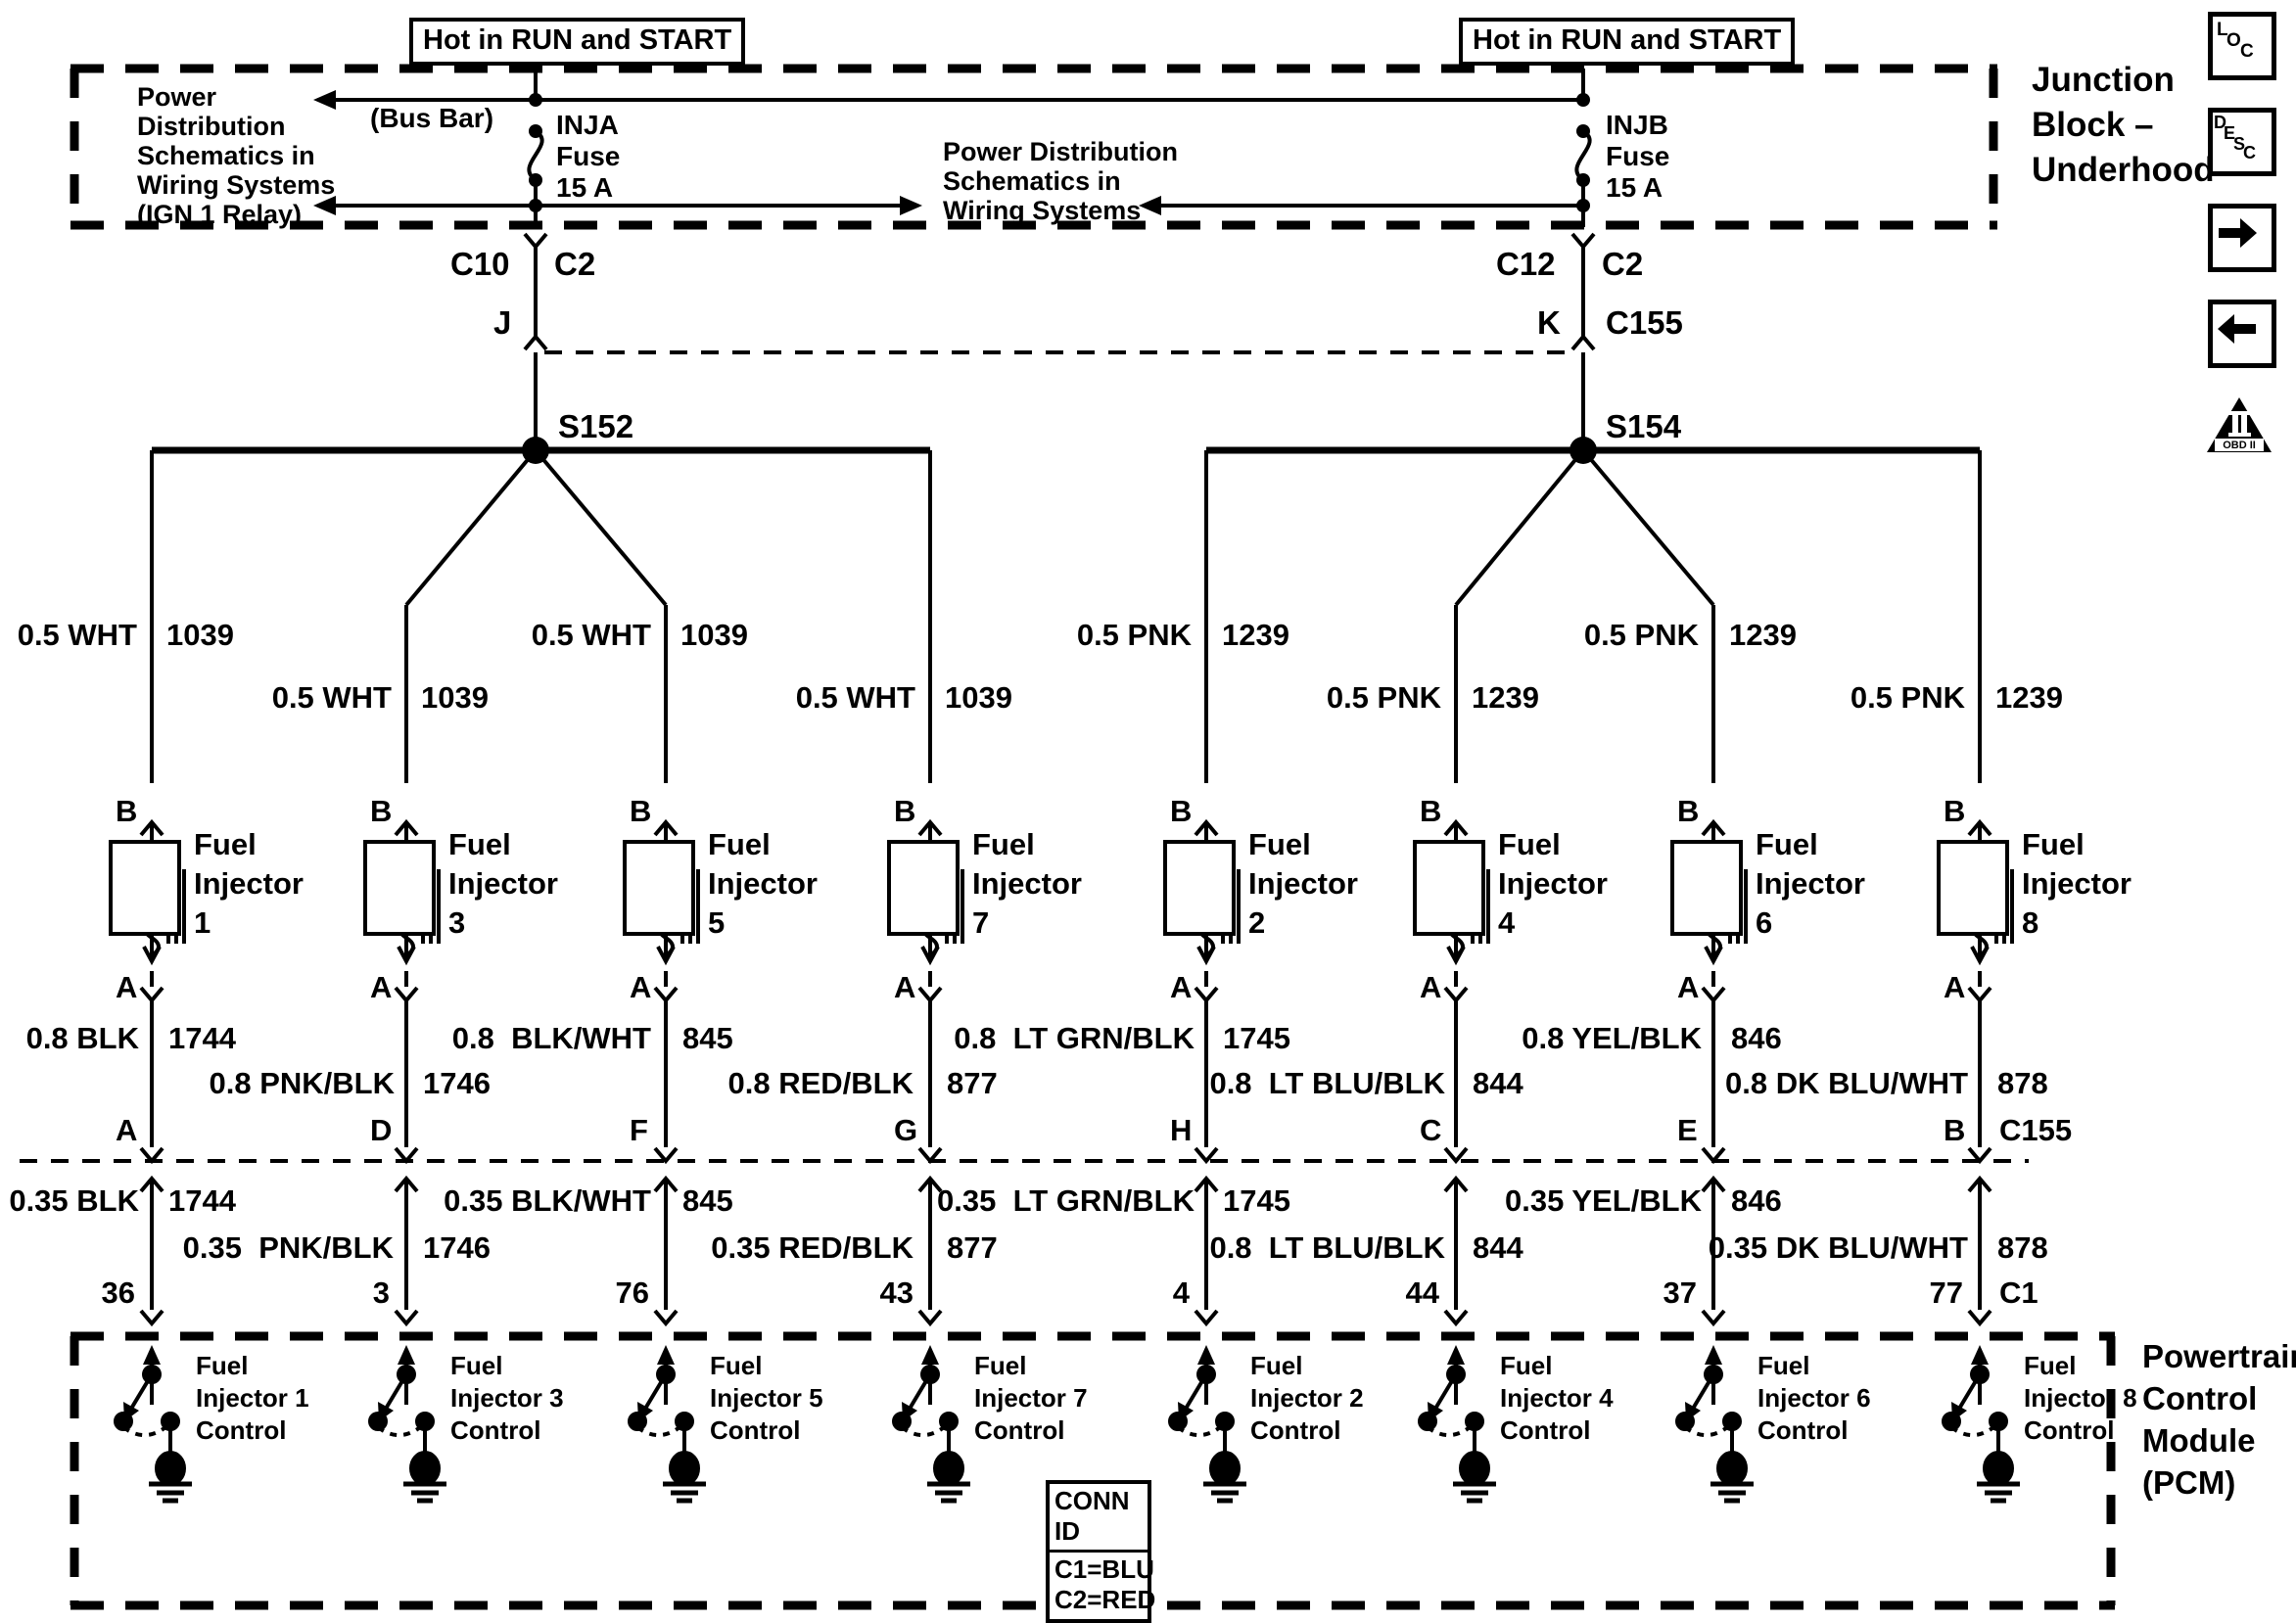 This screenshot has width=2296, height=1623. Describe the element at coordinates (1814, 1398) in the screenshot. I see `pcm-driver-inj6-line2: Injector 6` at that location.